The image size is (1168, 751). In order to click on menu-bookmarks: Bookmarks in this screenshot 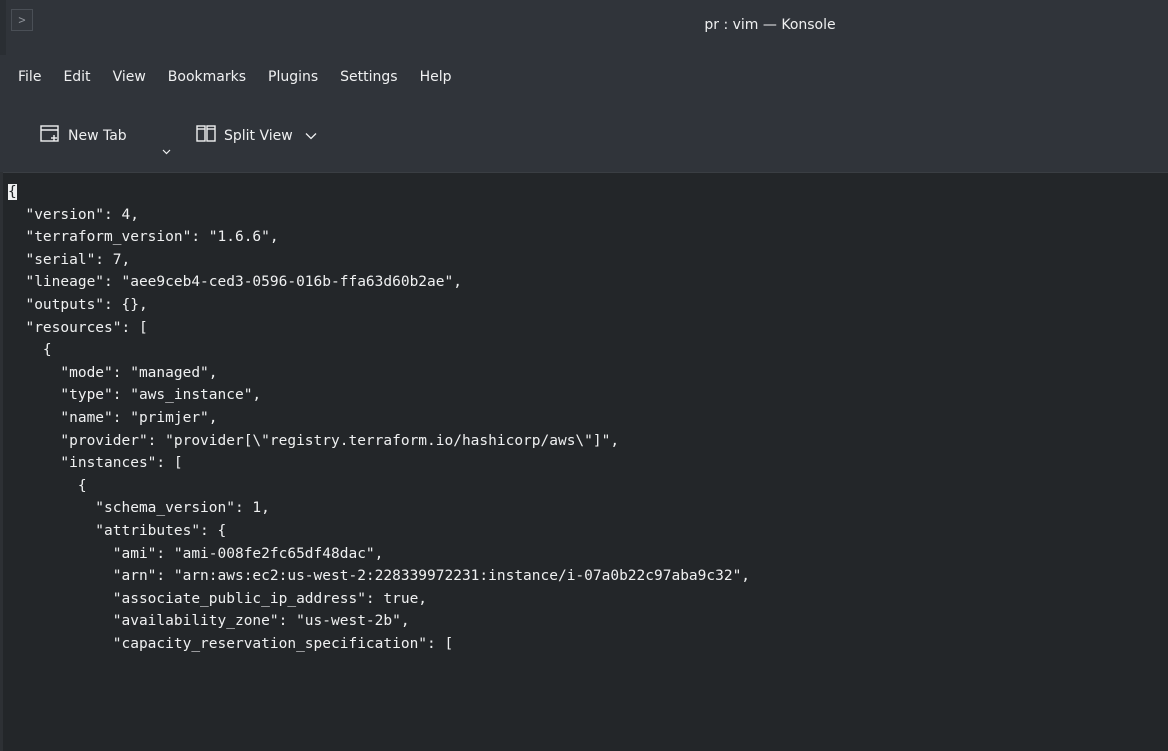, I will do `click(207, 77)`.